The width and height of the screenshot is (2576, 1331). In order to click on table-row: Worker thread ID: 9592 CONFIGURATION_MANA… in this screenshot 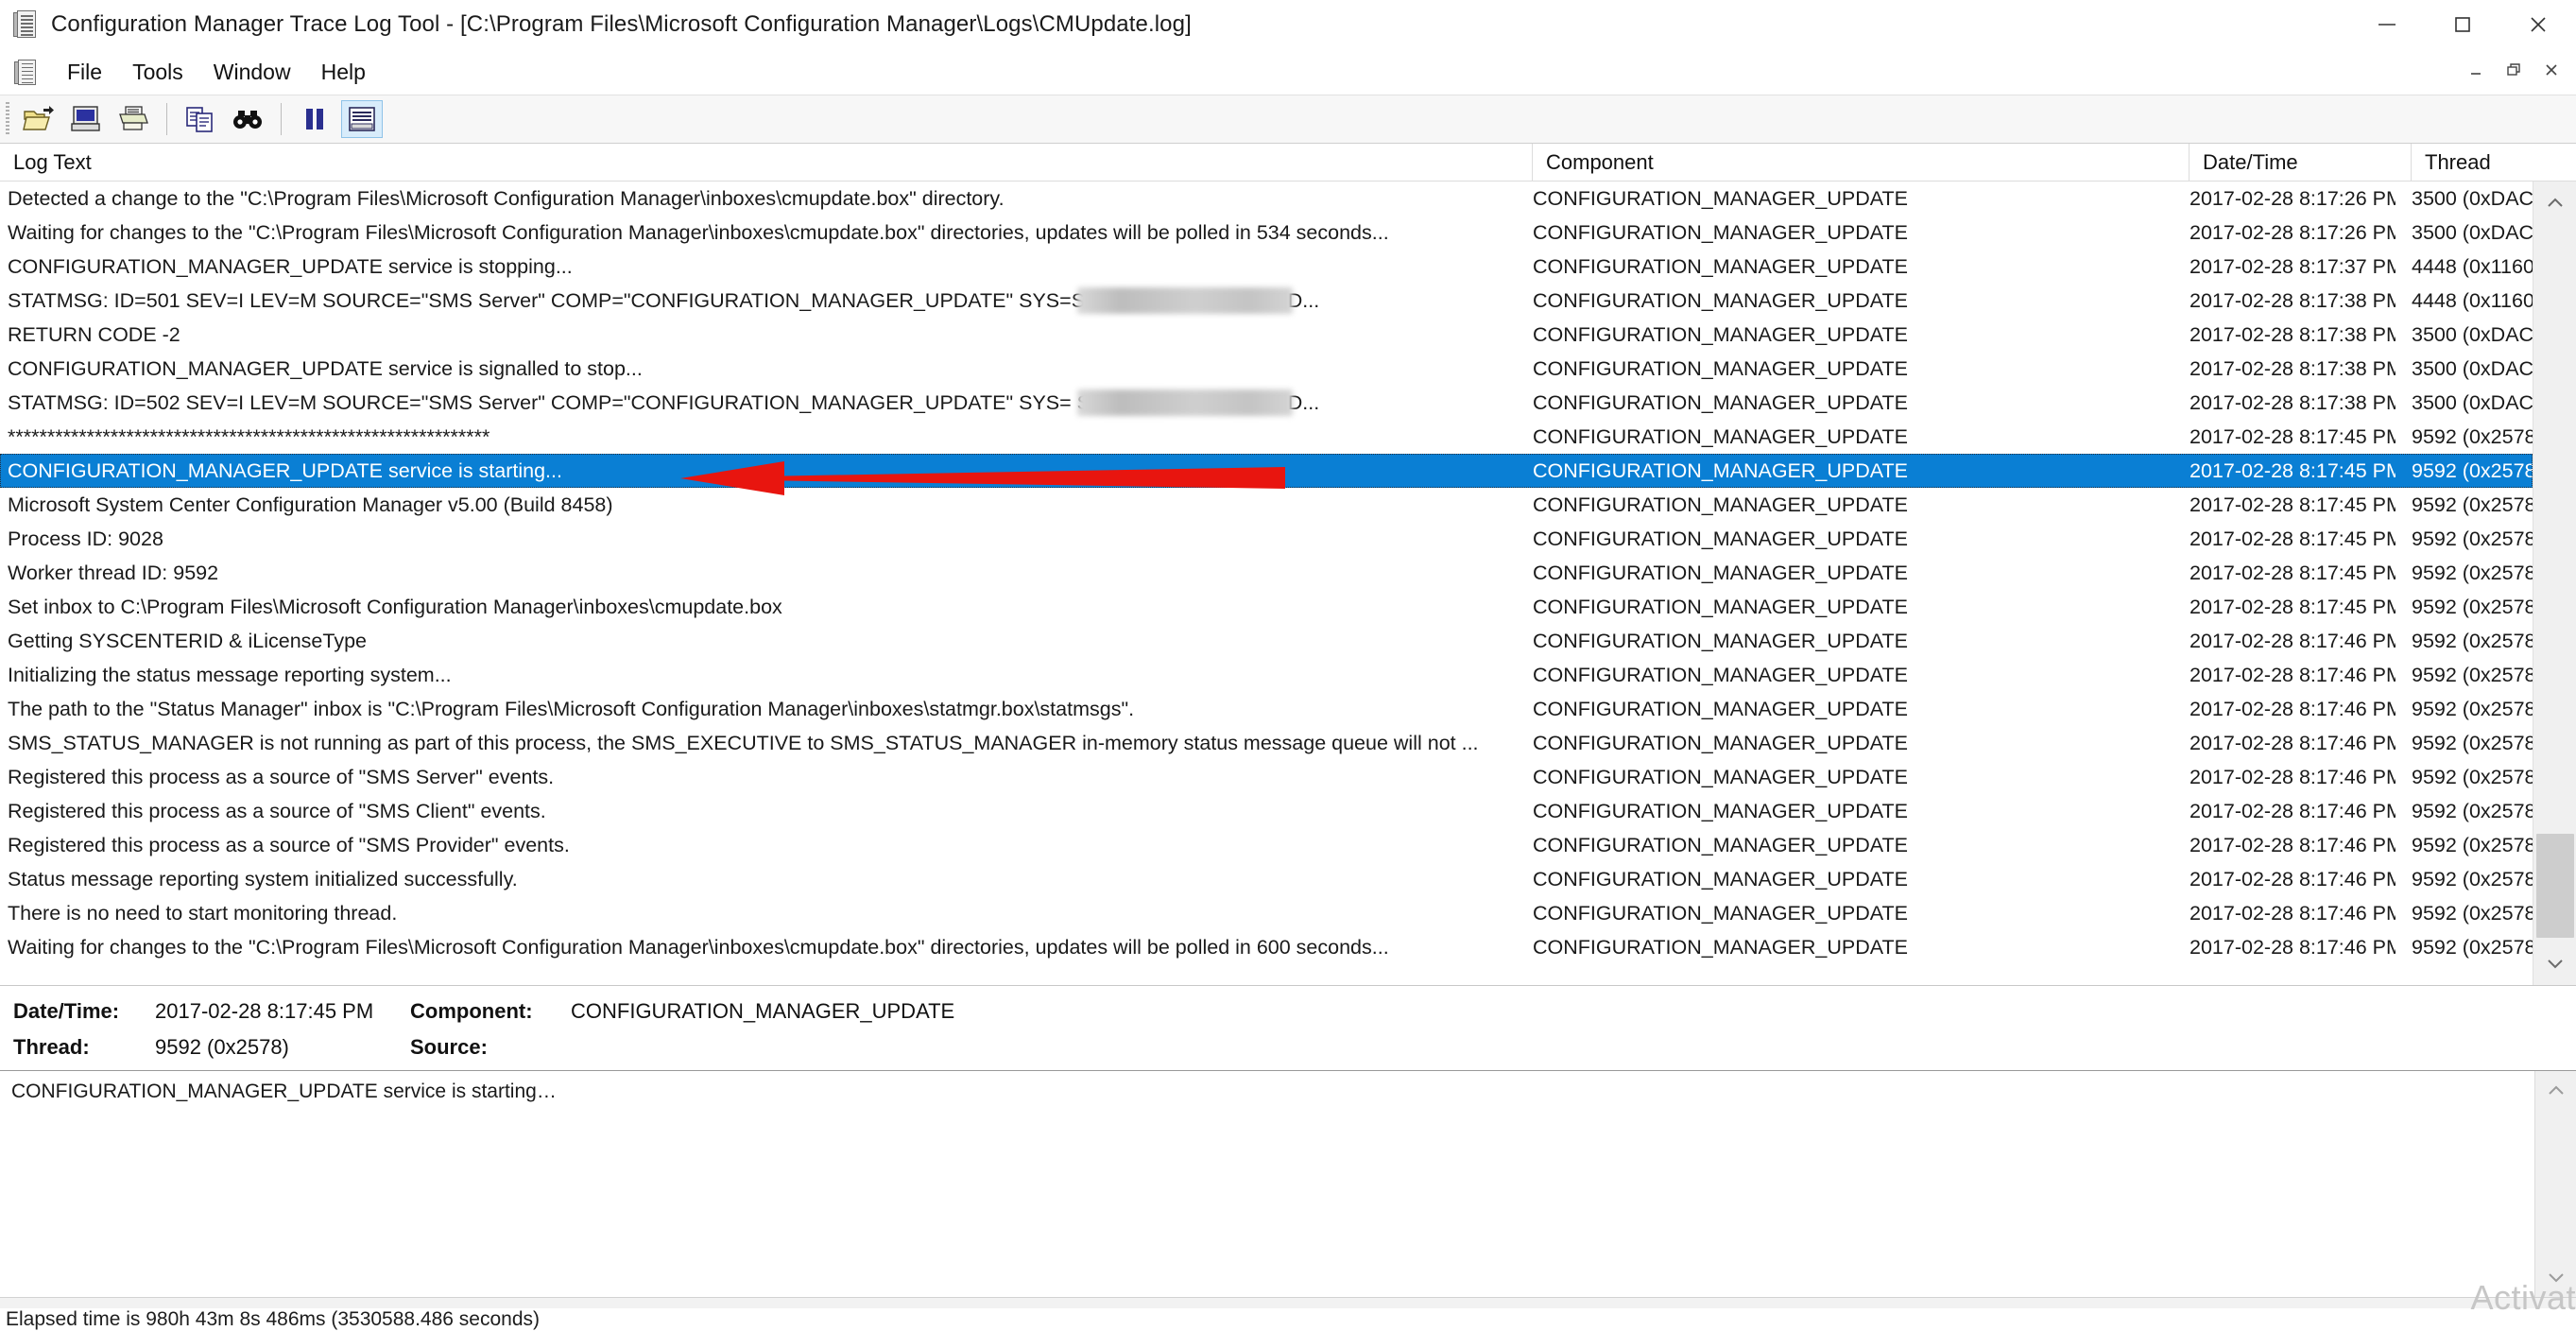, I will do `click(1266, 573)`.